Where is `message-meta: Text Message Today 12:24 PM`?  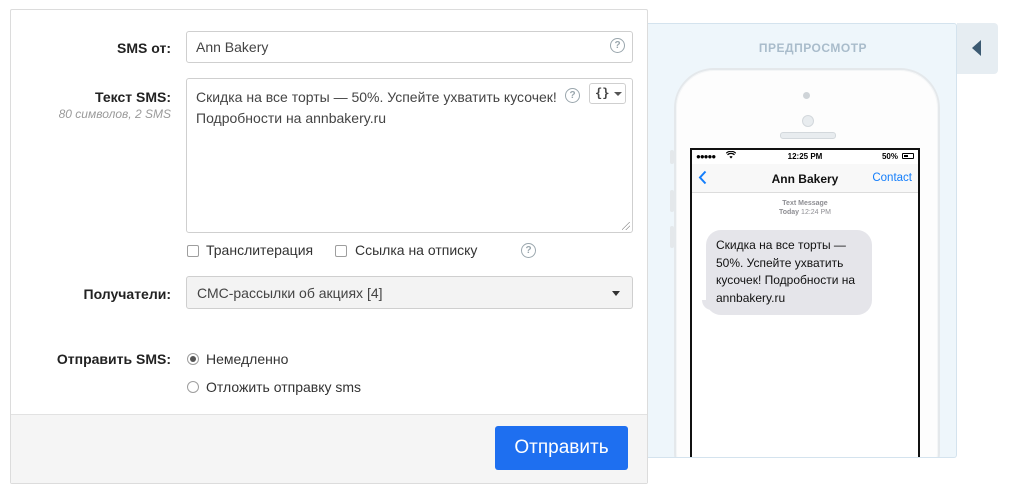
message-meta: Text Message Today 12:24 PM is located at coordinates (805, 208).